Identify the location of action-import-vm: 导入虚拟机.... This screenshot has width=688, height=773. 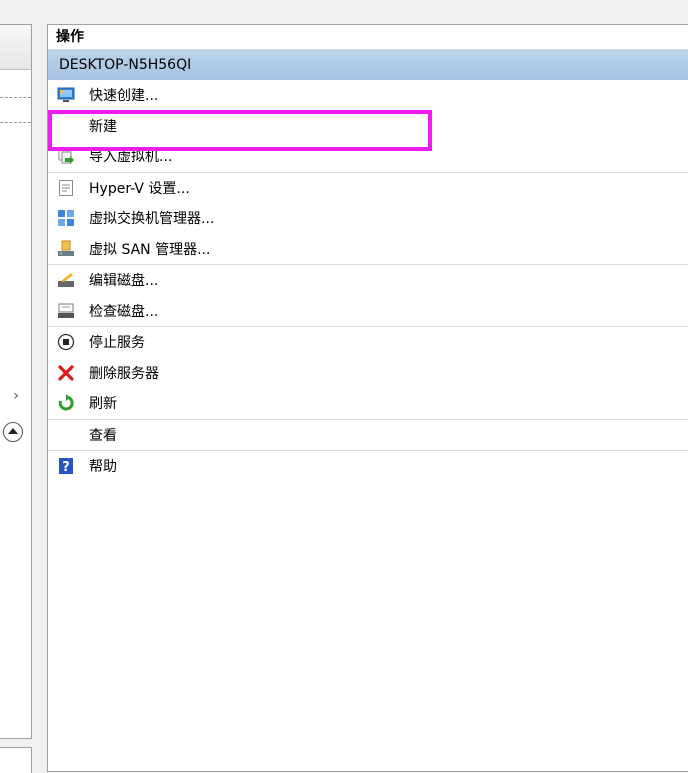
(368, 157).